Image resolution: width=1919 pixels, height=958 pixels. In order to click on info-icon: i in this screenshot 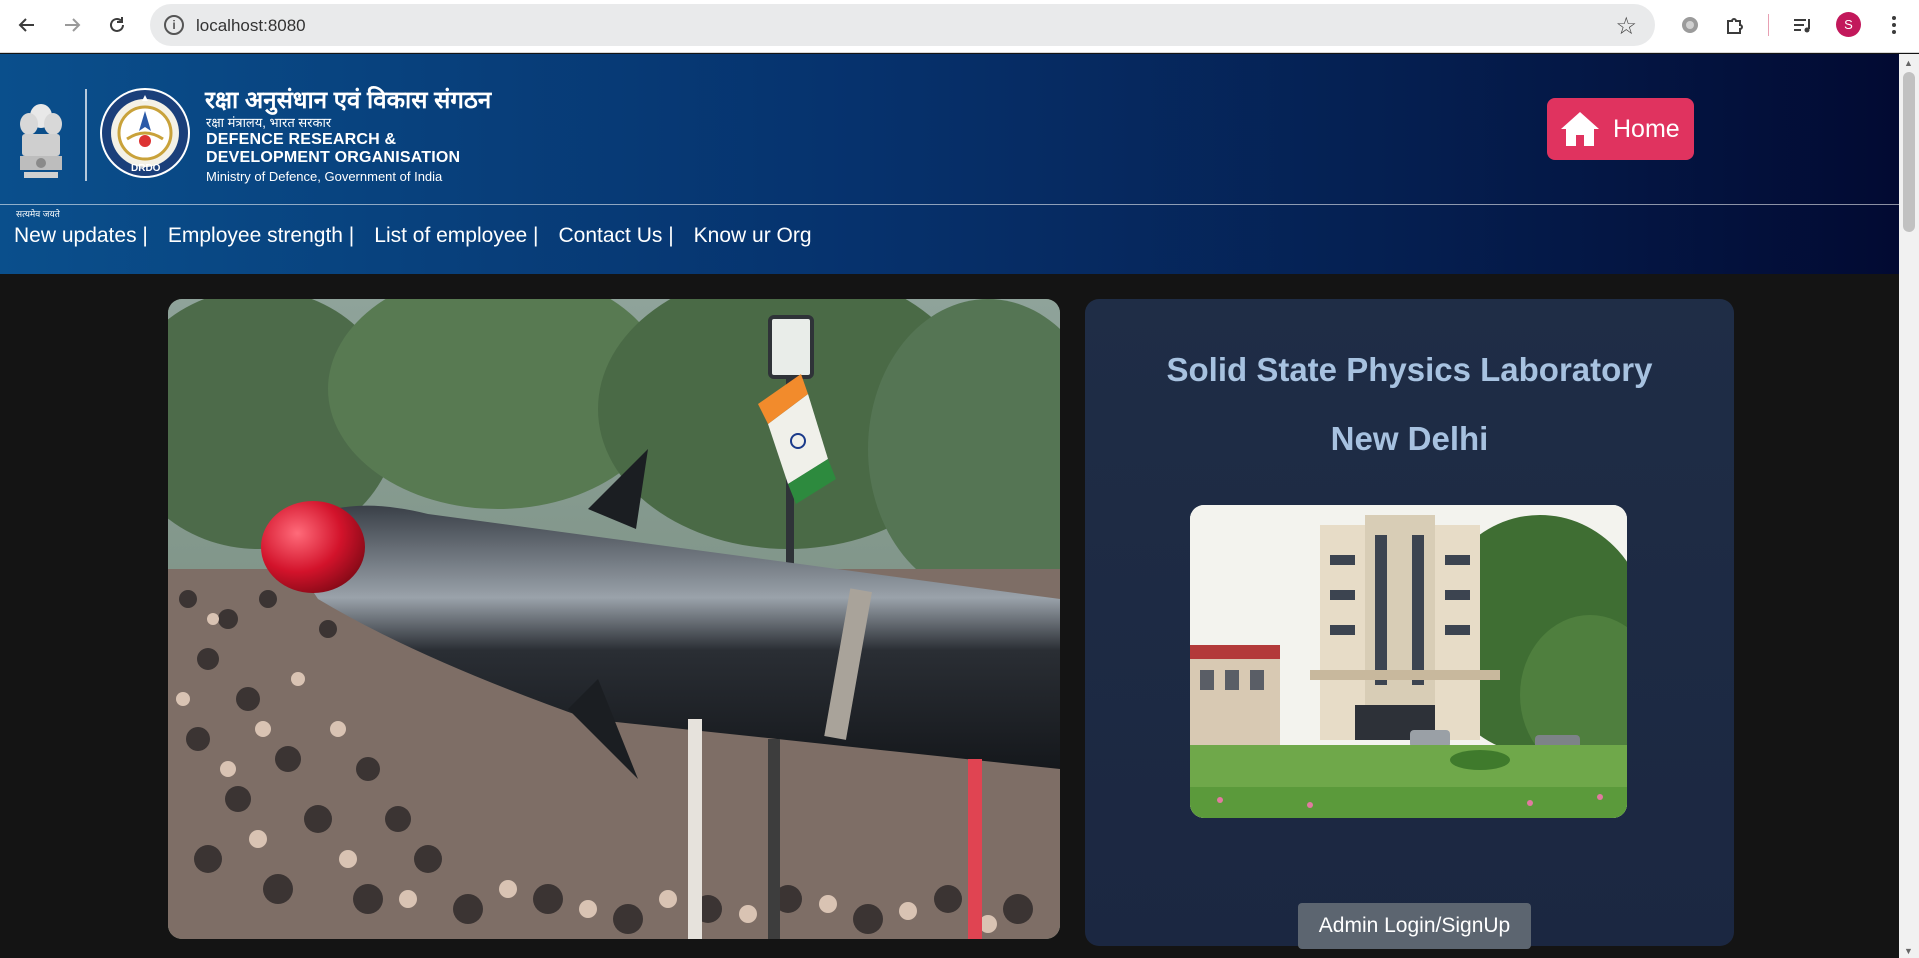, I will do `click(174, 25)`.